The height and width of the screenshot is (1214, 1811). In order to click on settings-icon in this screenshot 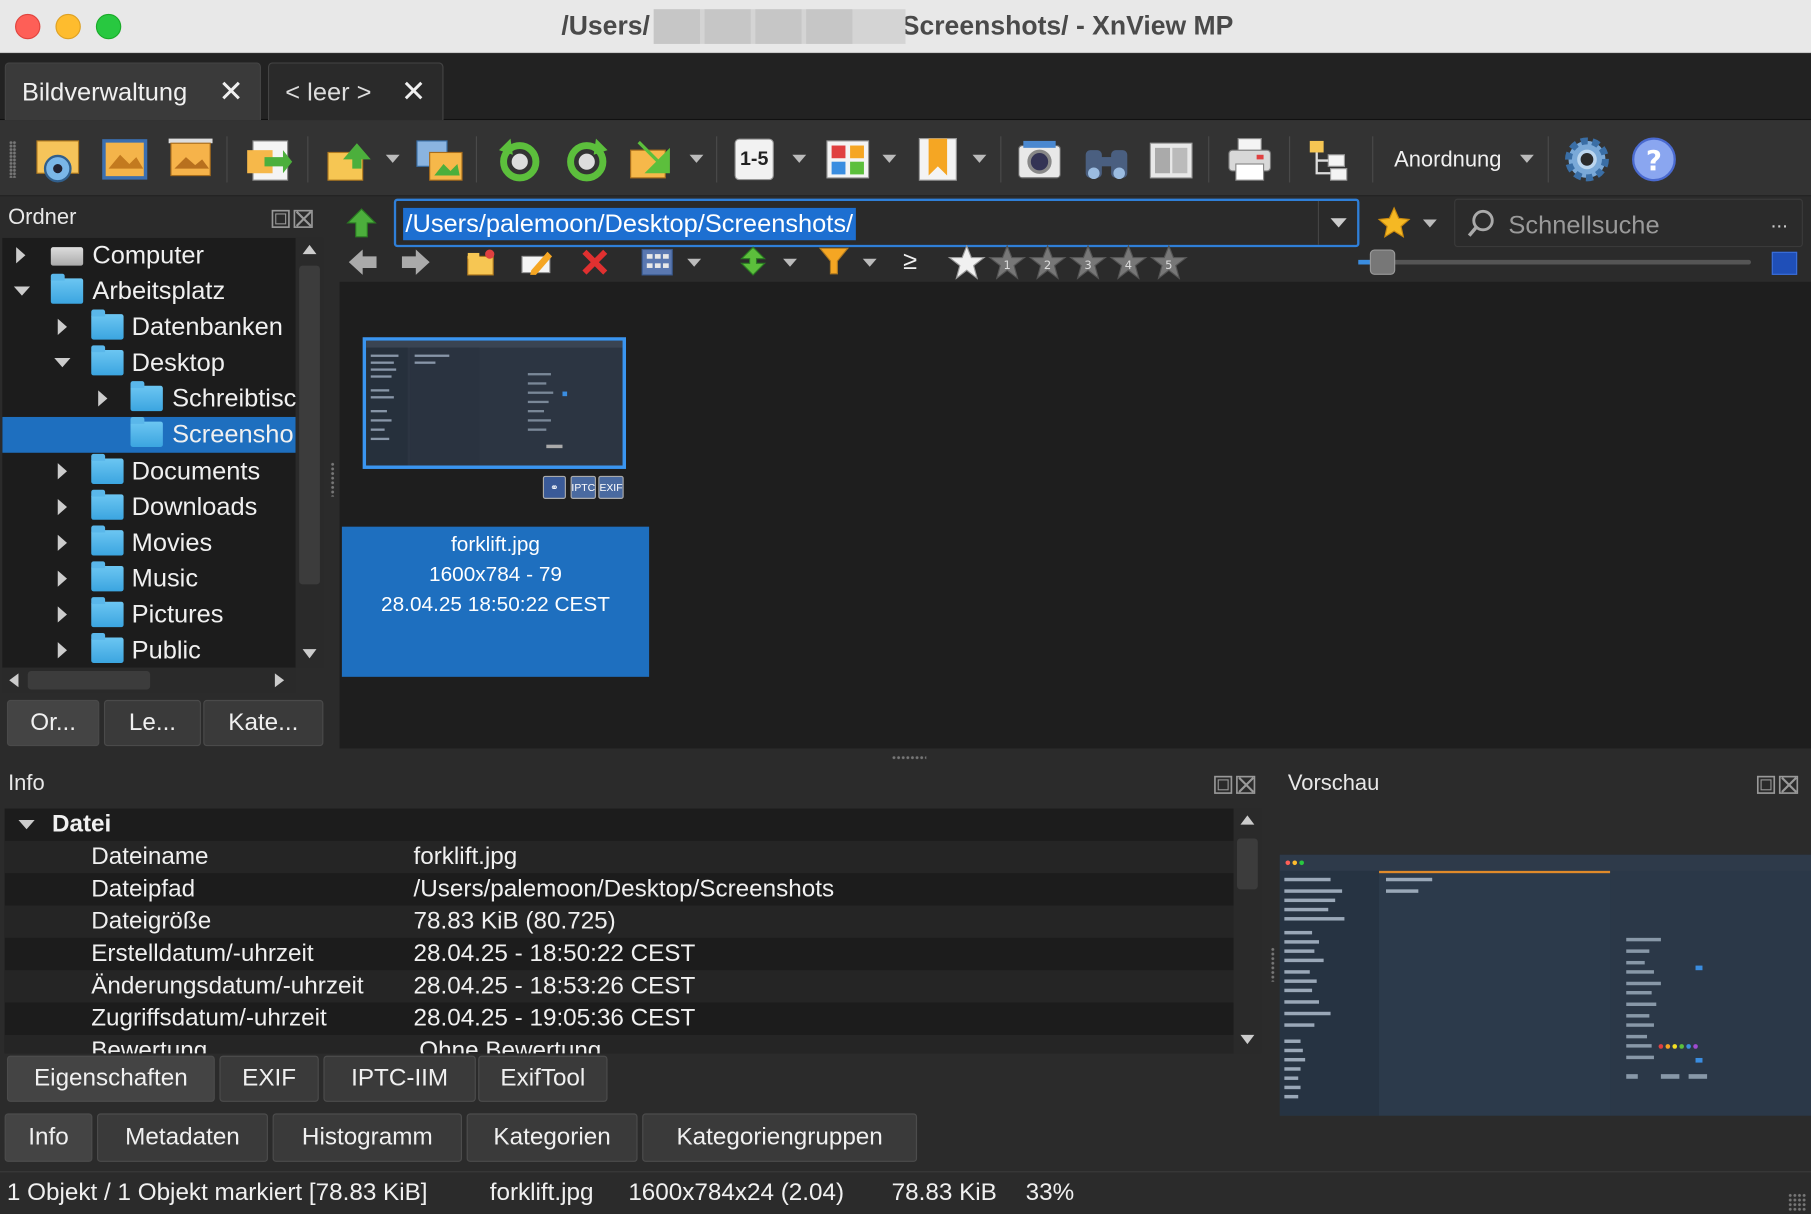, I will do `click(1587, 159)`.